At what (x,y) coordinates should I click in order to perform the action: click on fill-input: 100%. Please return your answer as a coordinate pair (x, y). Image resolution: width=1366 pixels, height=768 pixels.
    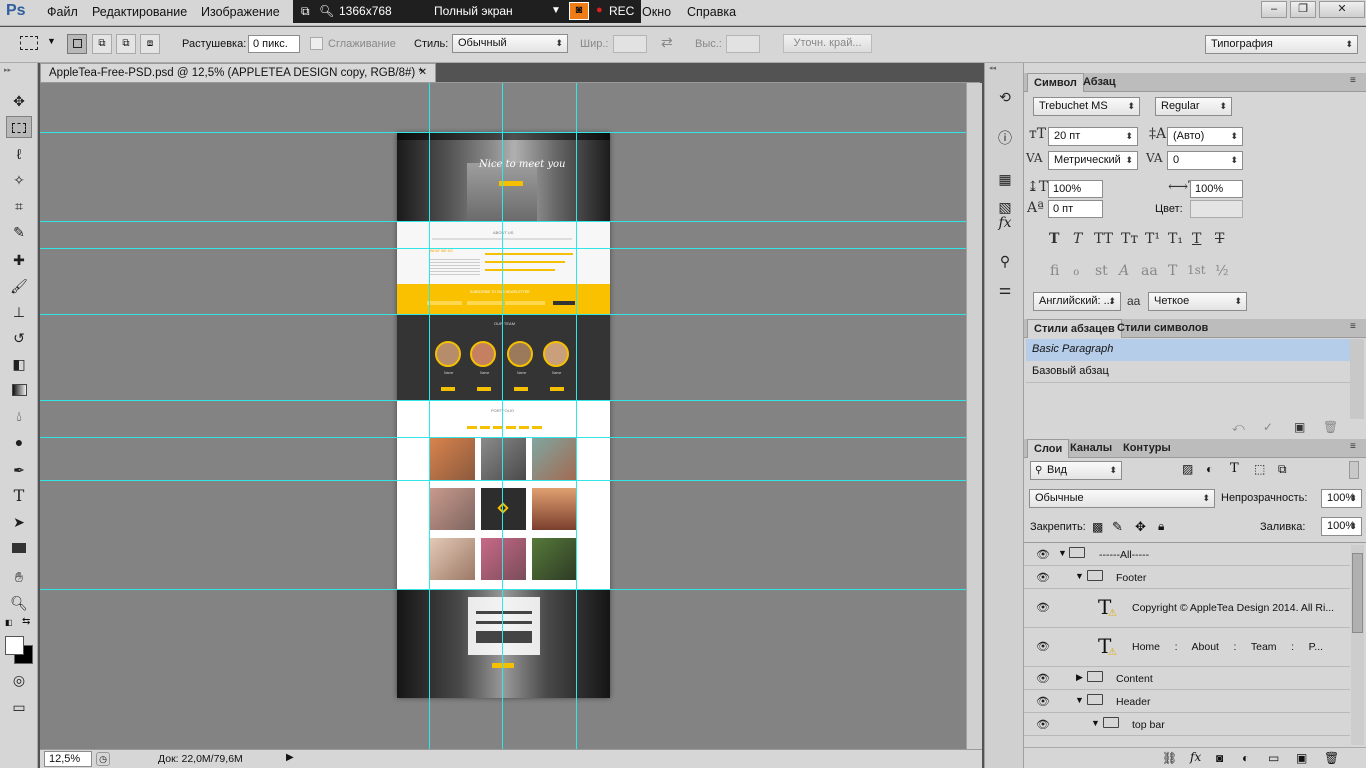
    Looking at the image, I should click on (1341, 526).